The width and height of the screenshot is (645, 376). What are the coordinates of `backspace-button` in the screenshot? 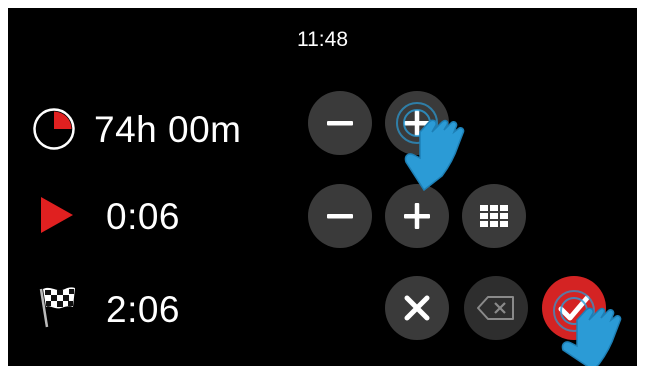 It's located at (496, 308).